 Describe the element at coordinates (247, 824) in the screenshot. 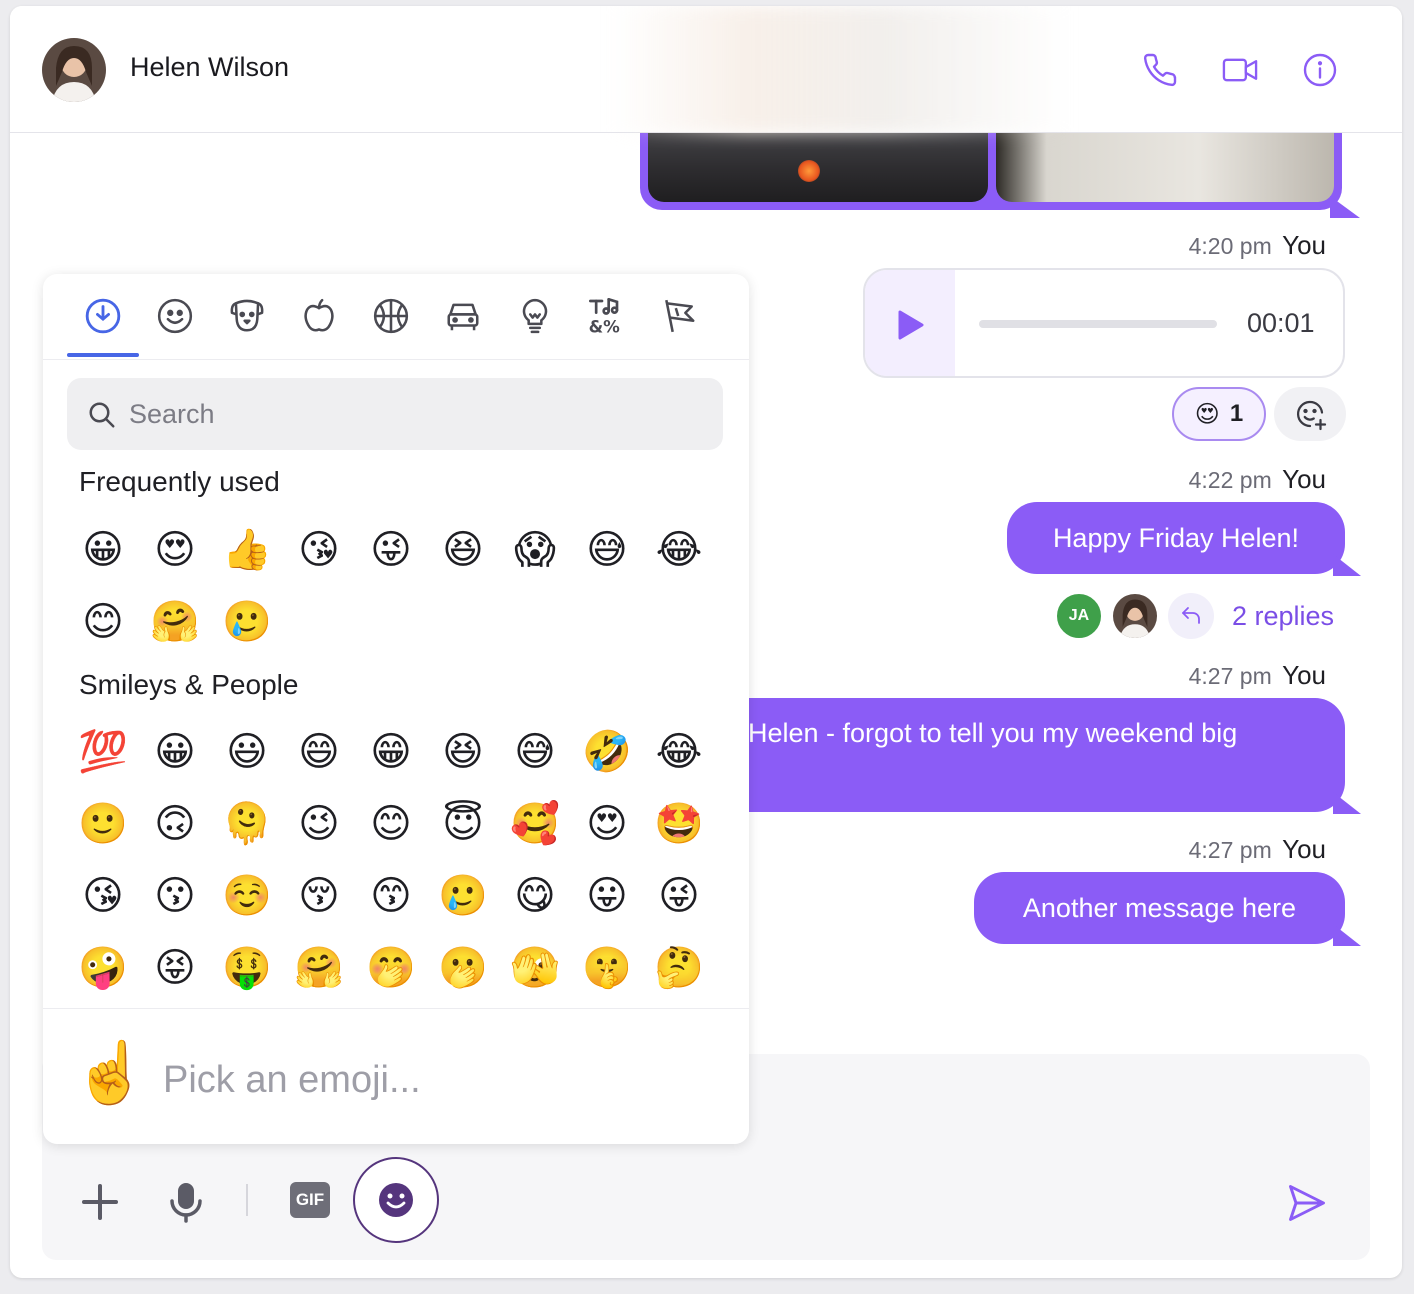

I see `emoji: 🫠` at that location.